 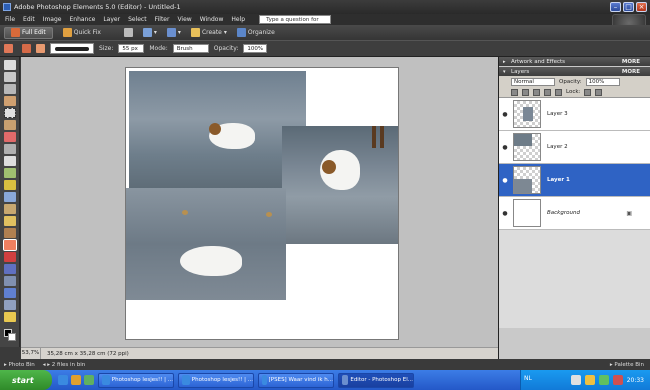 I want to click on selection-brush-icon, so click(x=9, y=149).